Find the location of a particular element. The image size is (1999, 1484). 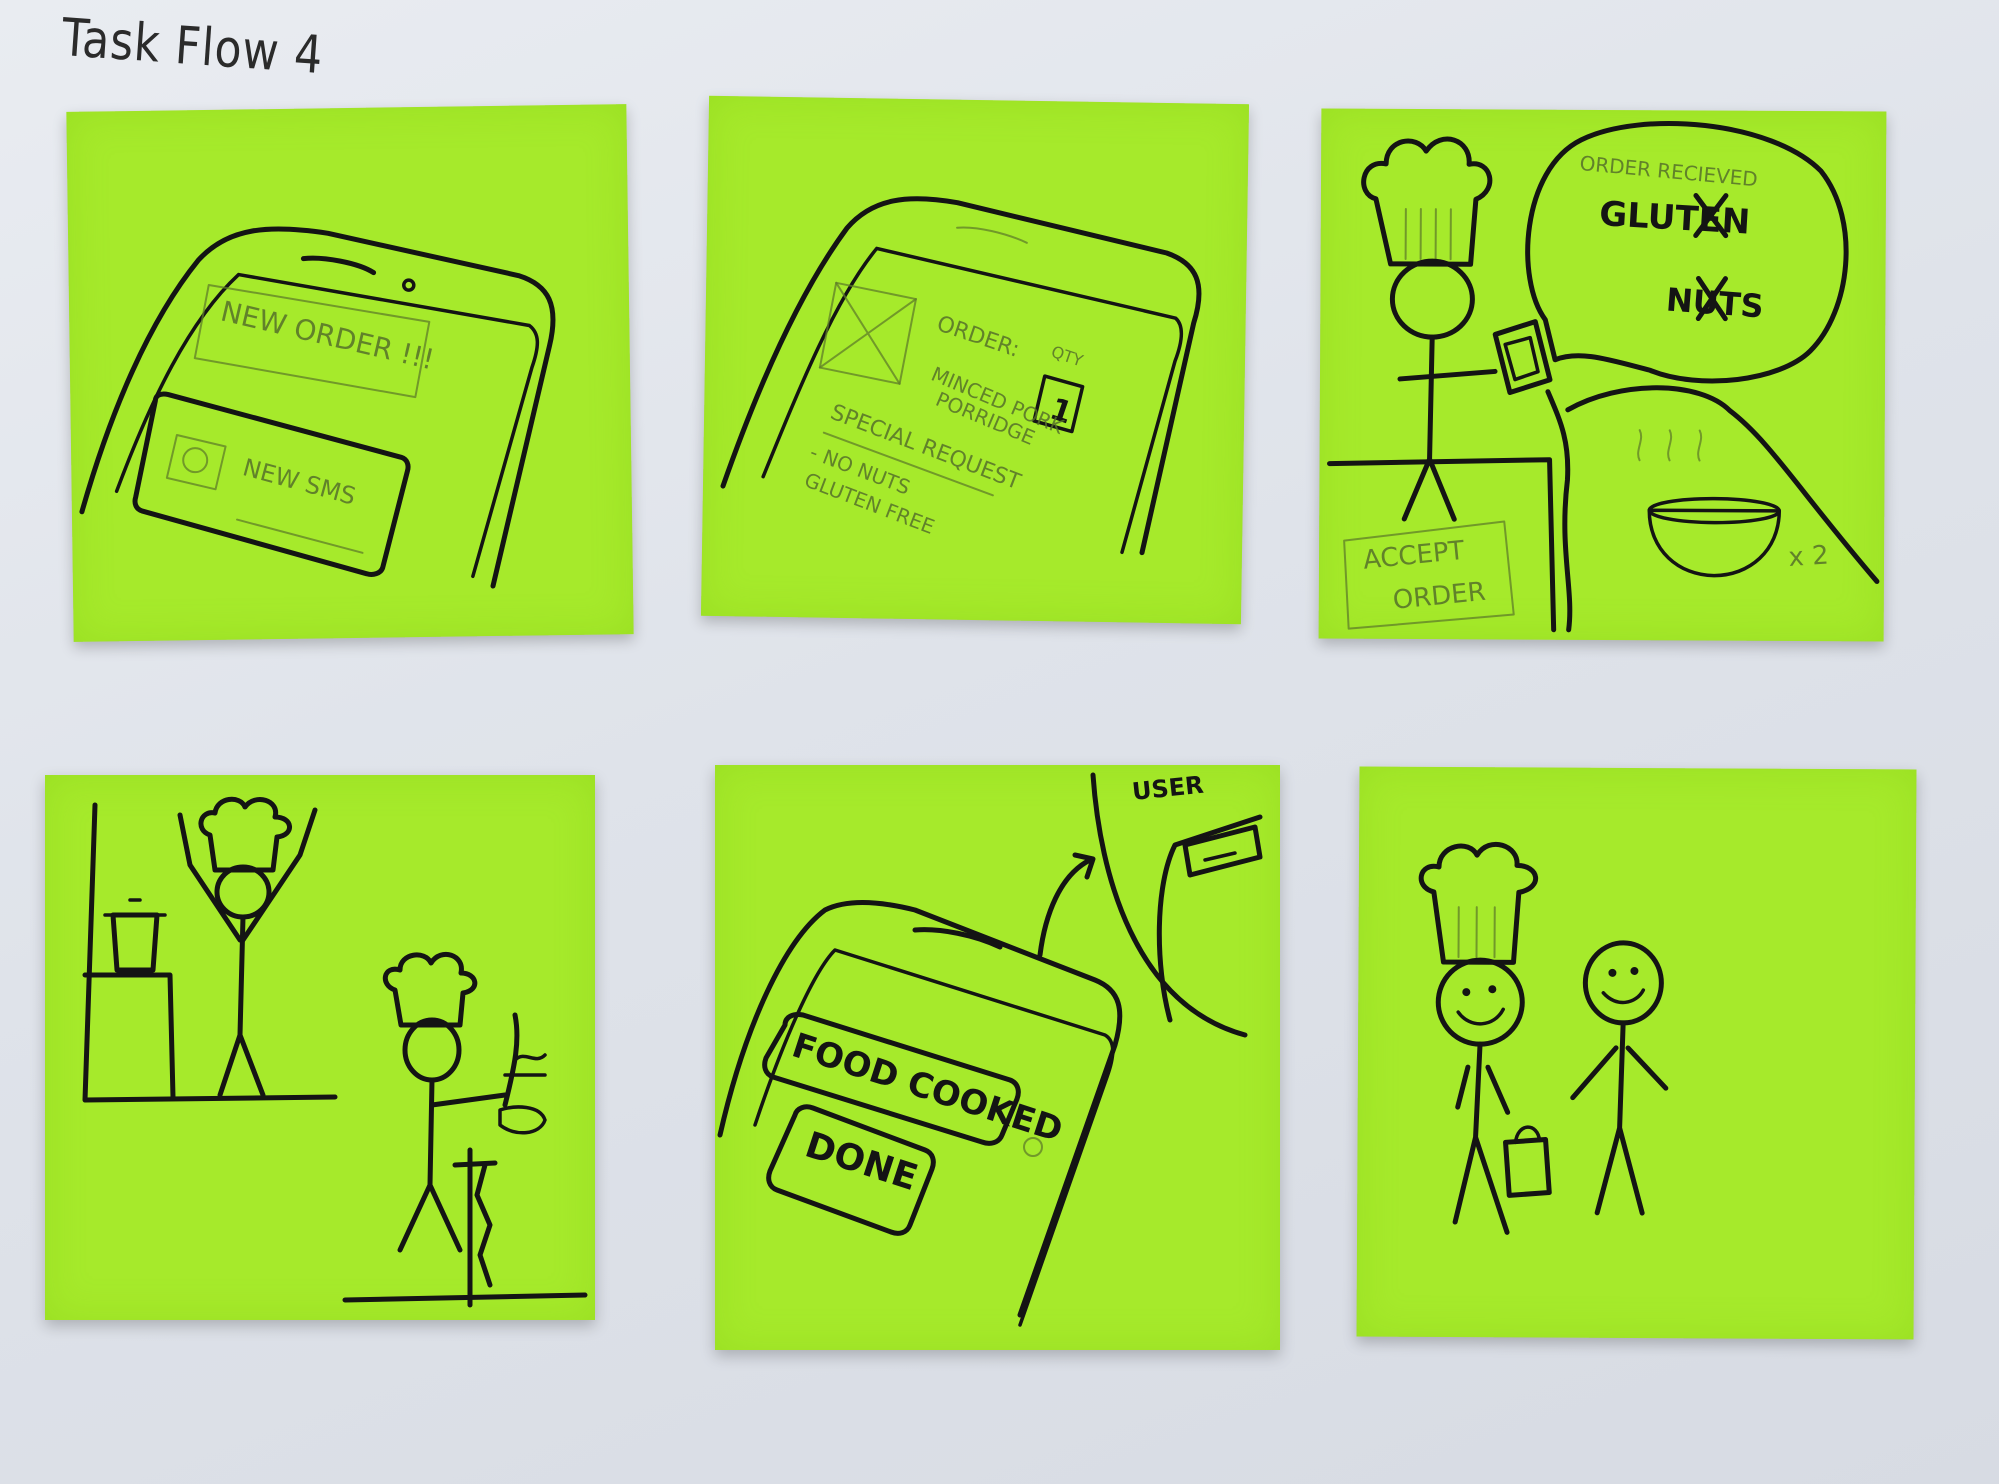

sms-app-icon is located at coordinates (196, 462).